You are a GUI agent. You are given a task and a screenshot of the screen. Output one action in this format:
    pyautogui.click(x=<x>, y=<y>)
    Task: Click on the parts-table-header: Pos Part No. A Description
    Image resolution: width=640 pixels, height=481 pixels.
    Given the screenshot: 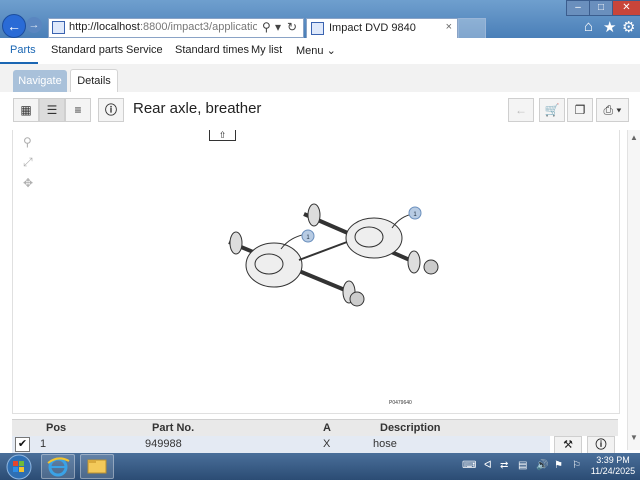 What is the action you would take?
    pyautogui.click(x=315, y=427)
    